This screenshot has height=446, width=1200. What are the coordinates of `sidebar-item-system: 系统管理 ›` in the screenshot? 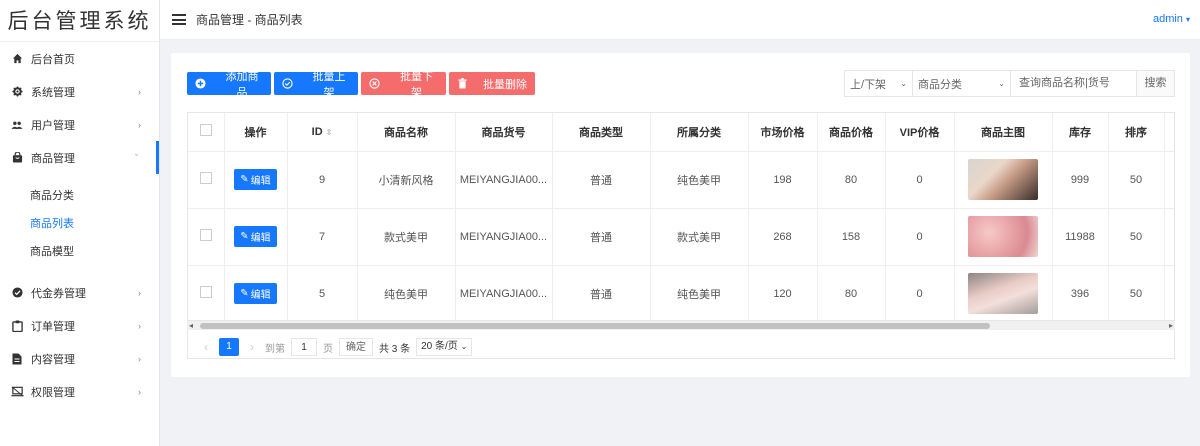 It's located at (79, 91).